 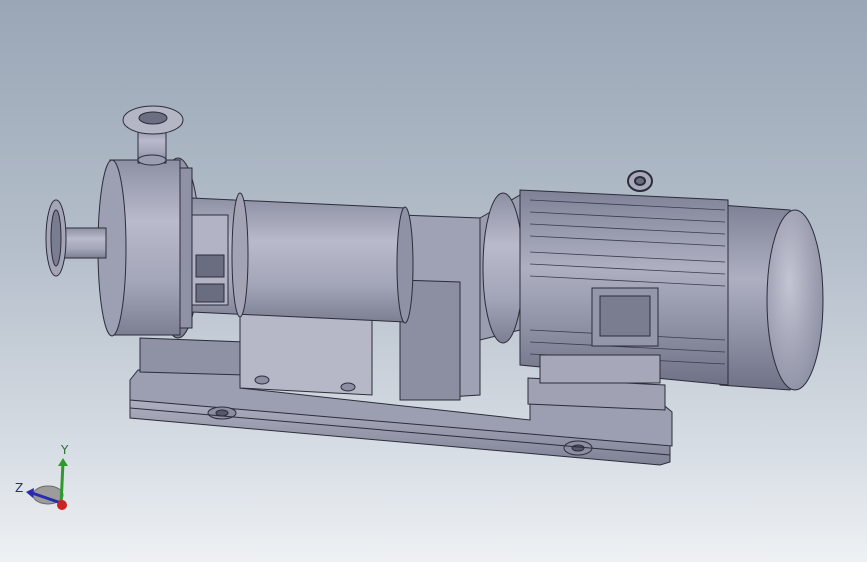 What do you see at coordinates (149, 248) in the screenshot?
I see `pump-casing` at bounding box center [149, 248].